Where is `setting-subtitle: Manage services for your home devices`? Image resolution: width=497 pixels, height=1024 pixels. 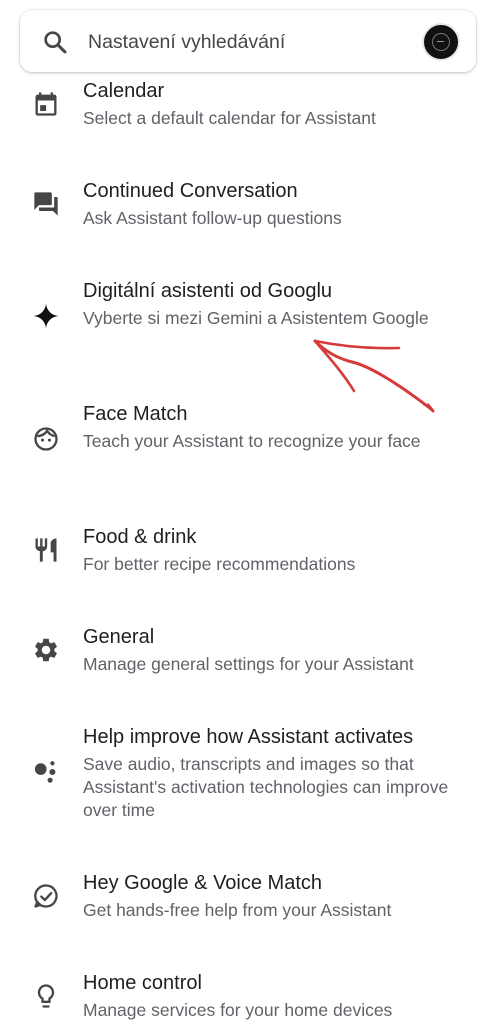 setting-subtitle: Manage services for your home devices is located at coordinates (238, 1010).